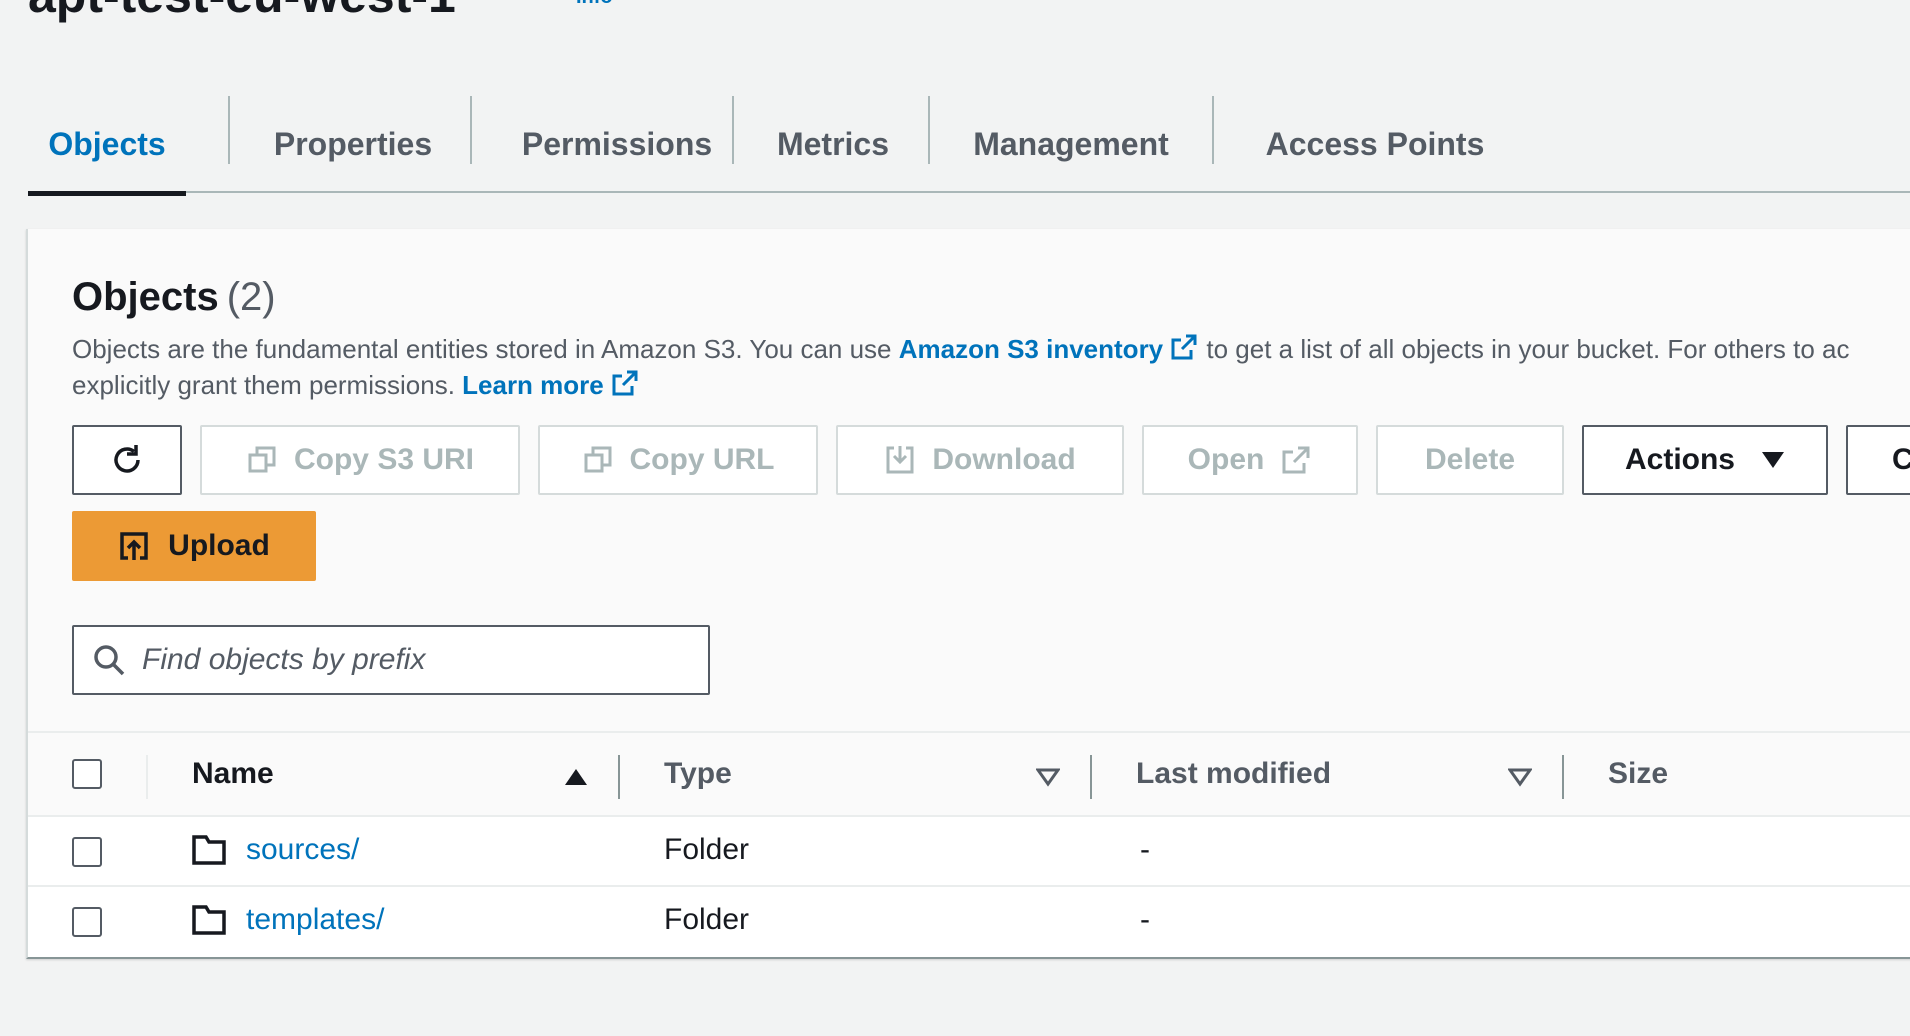  What do you see at coordinates (107, 146) in the screenshot?
I see `tab-objects: Objects` at bounding box center [107, 146].